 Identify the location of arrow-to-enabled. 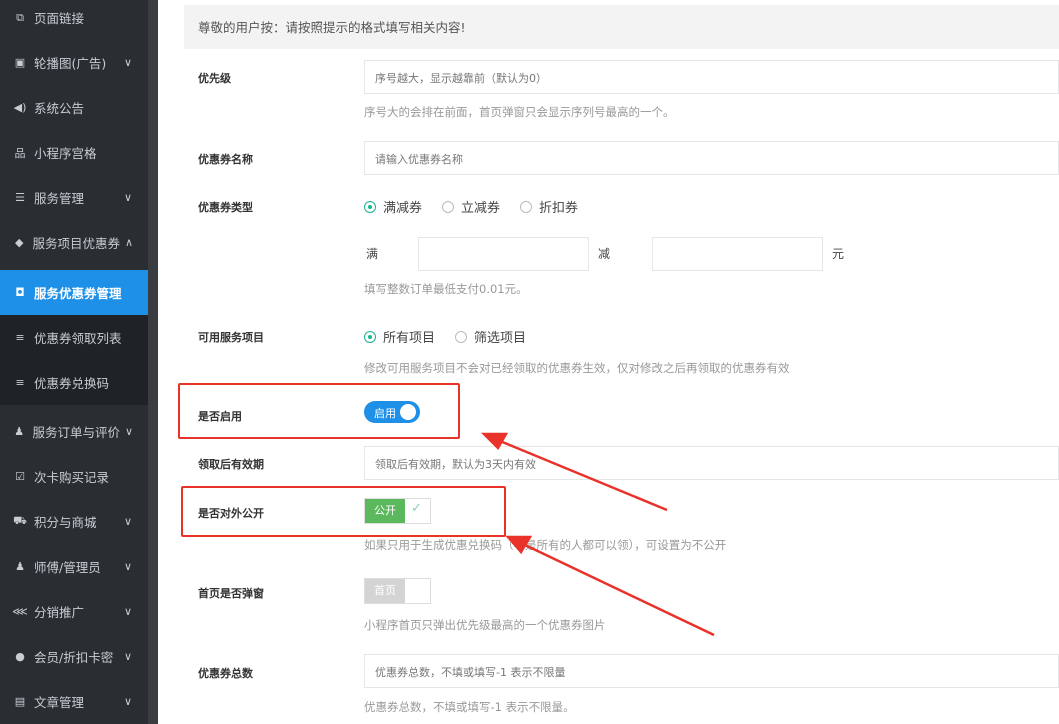
(583, 475).